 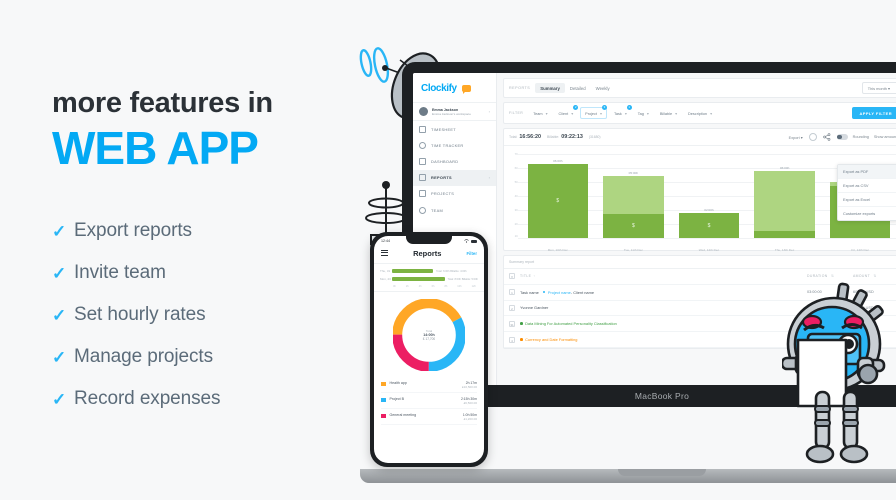 I want to click on legend-money: £10,500.00, so click(x=469, y=386).